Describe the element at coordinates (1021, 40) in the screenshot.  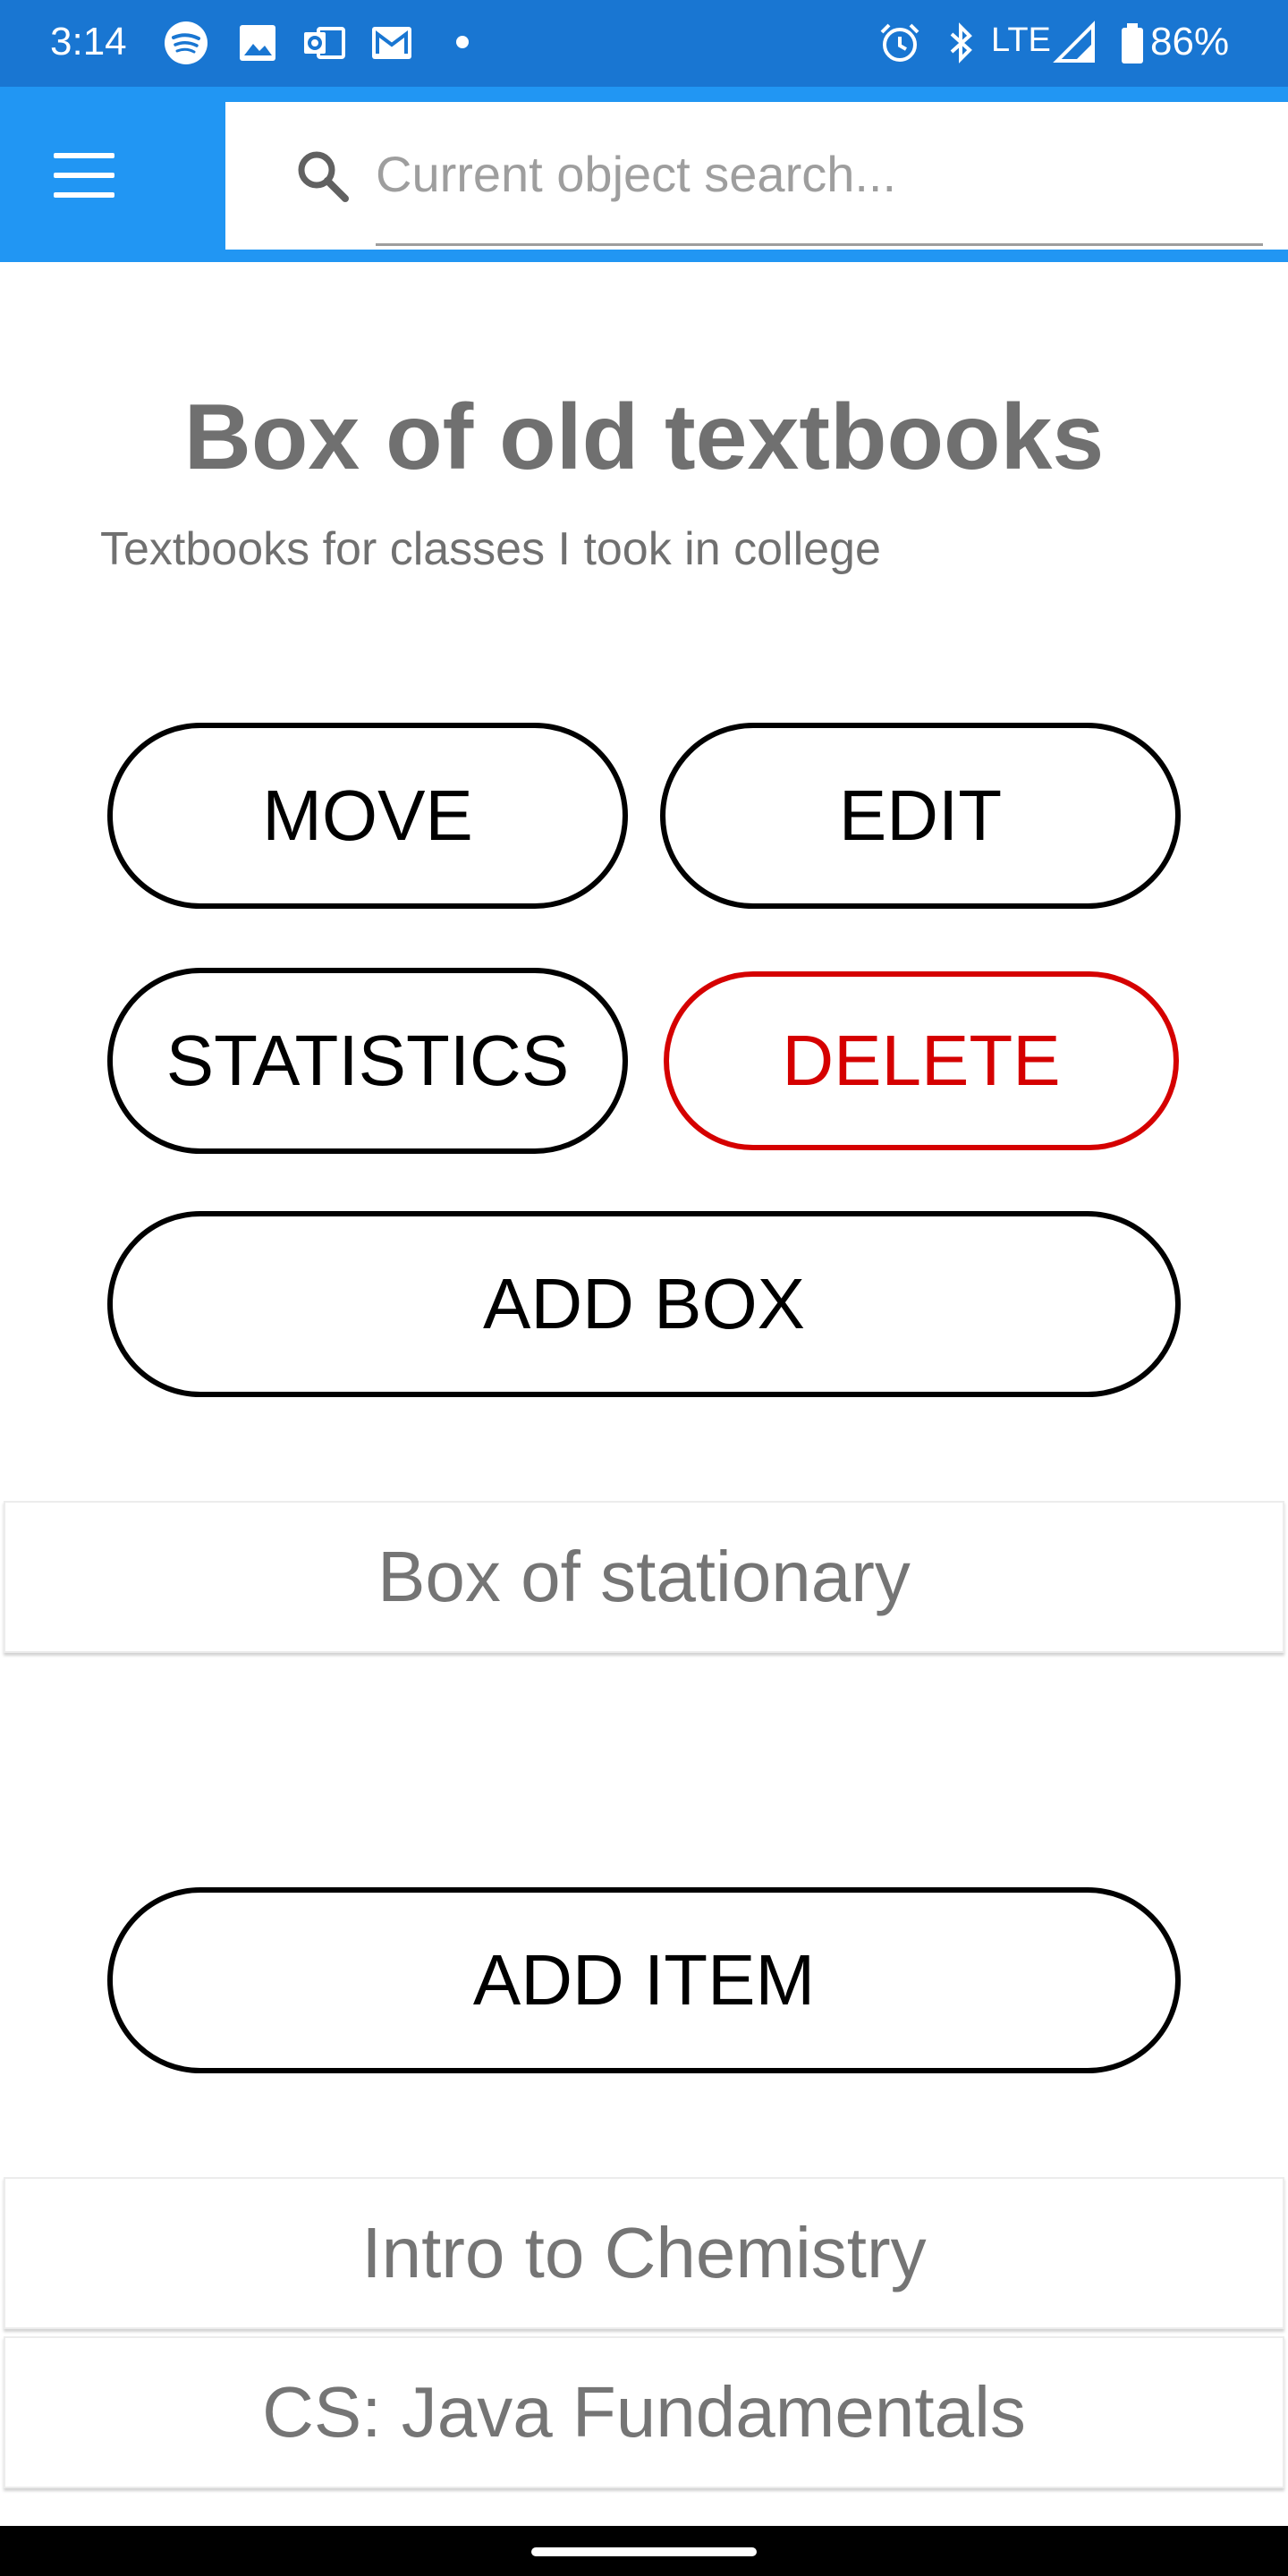
I see `network-type: LTE` at that location.